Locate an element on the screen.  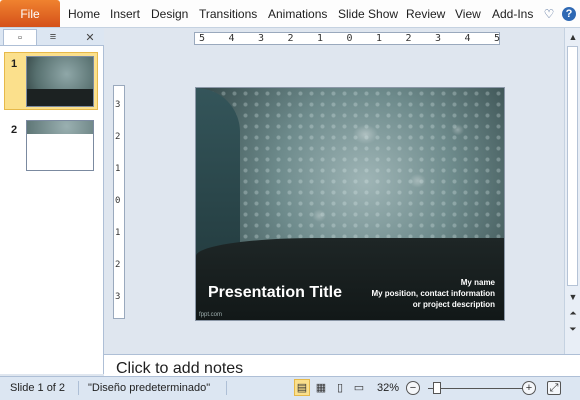
slide-thumbnail-1: 1 is located at coordinates (52, 82).